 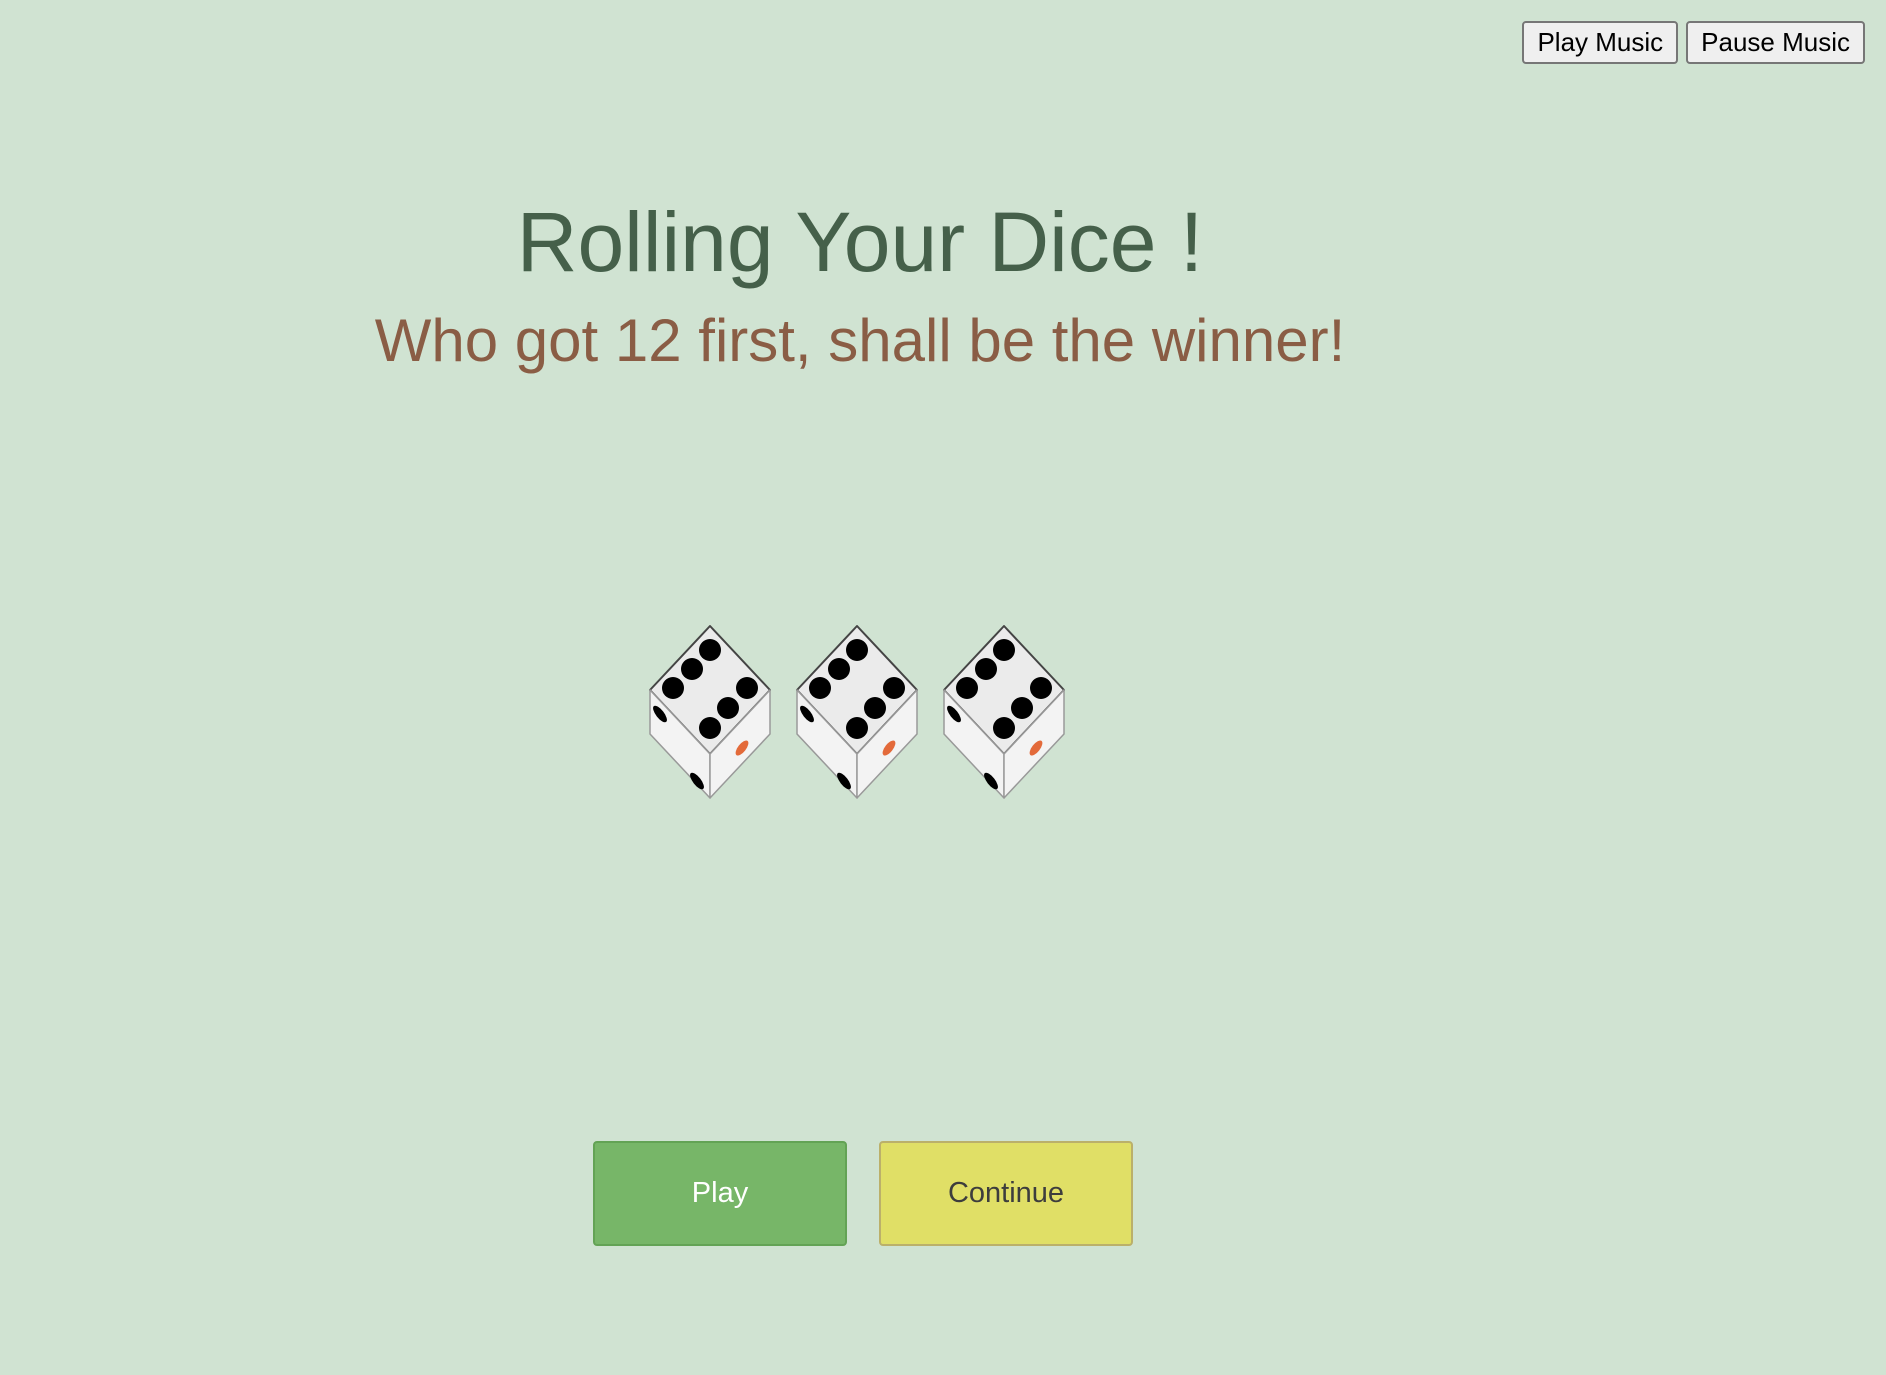 What do you see at coordinates (720, 1193) in the screenshot?
I see `play-button: Play` at bounding box center [720, 1193].